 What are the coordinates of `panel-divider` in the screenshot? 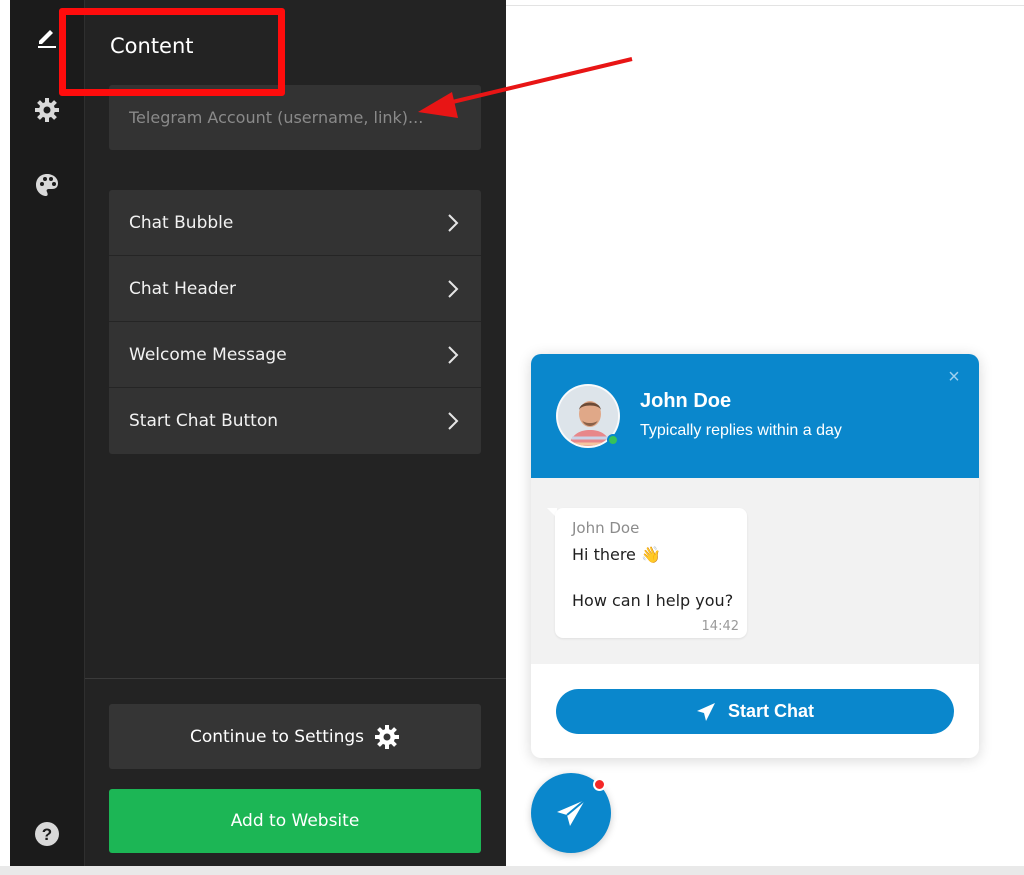 It's located at (295, 678).